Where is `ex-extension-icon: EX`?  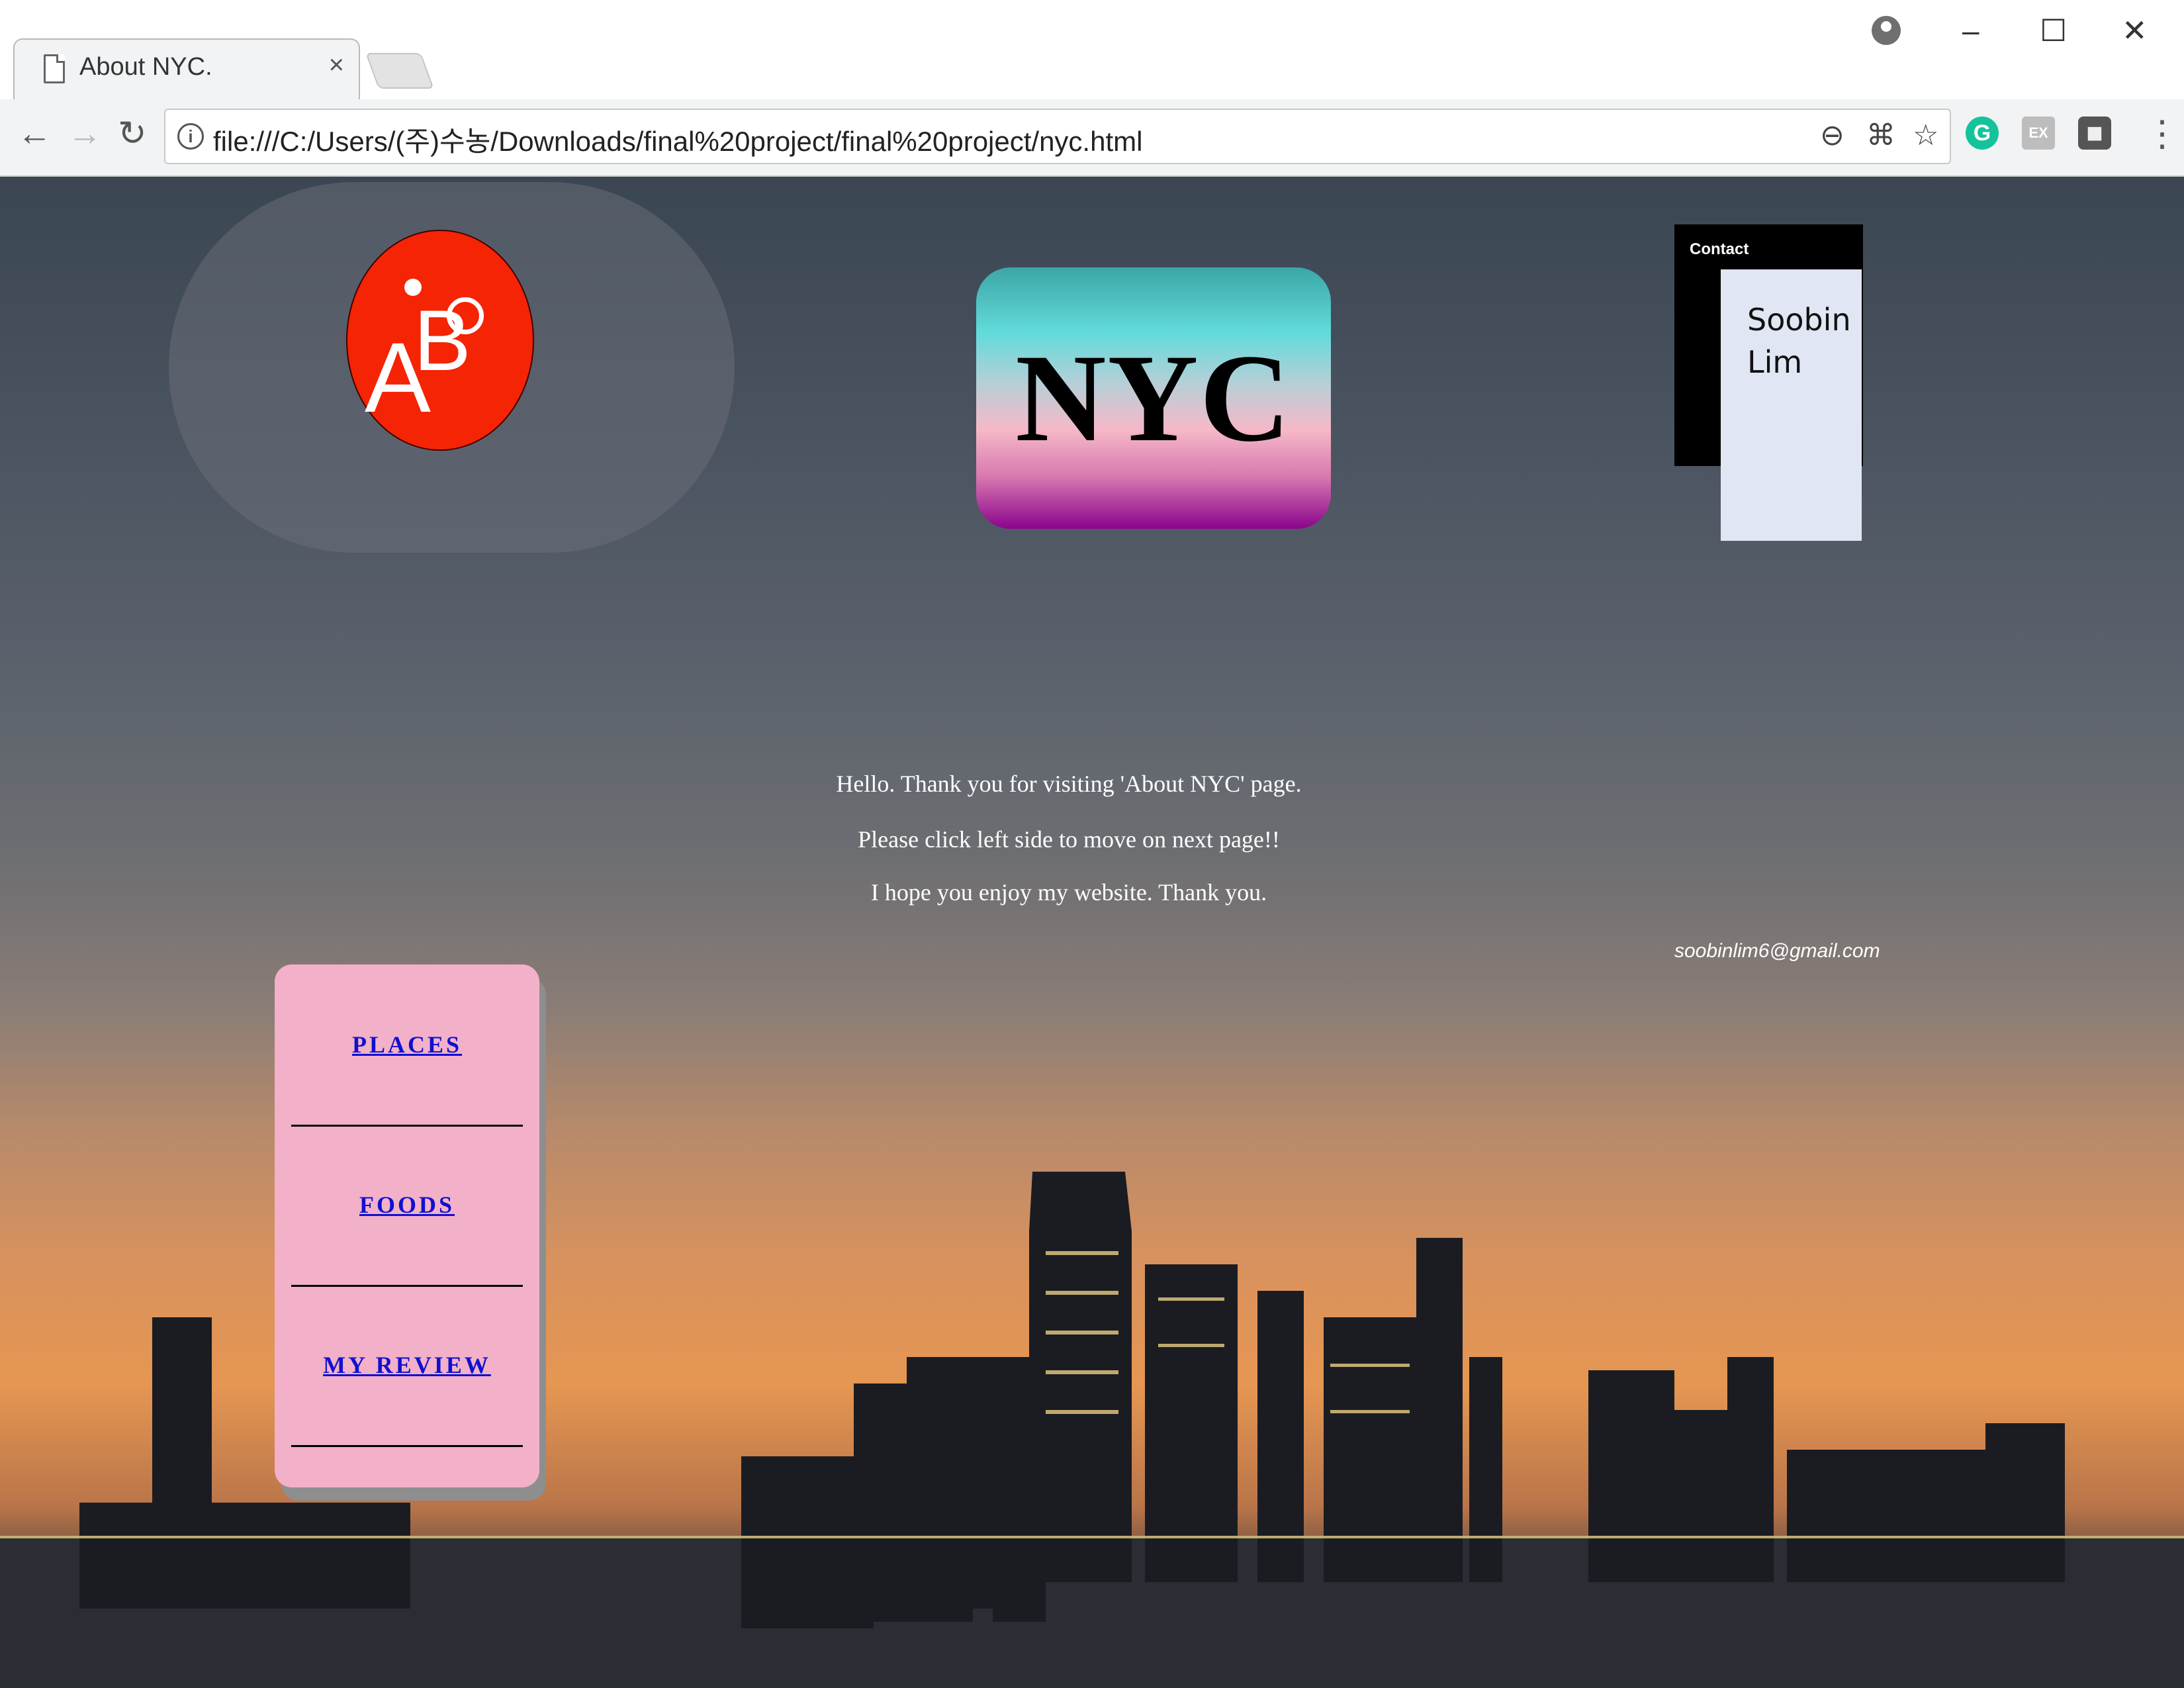
ex-extension-icon: EX is located at coordinates (2039, 133).